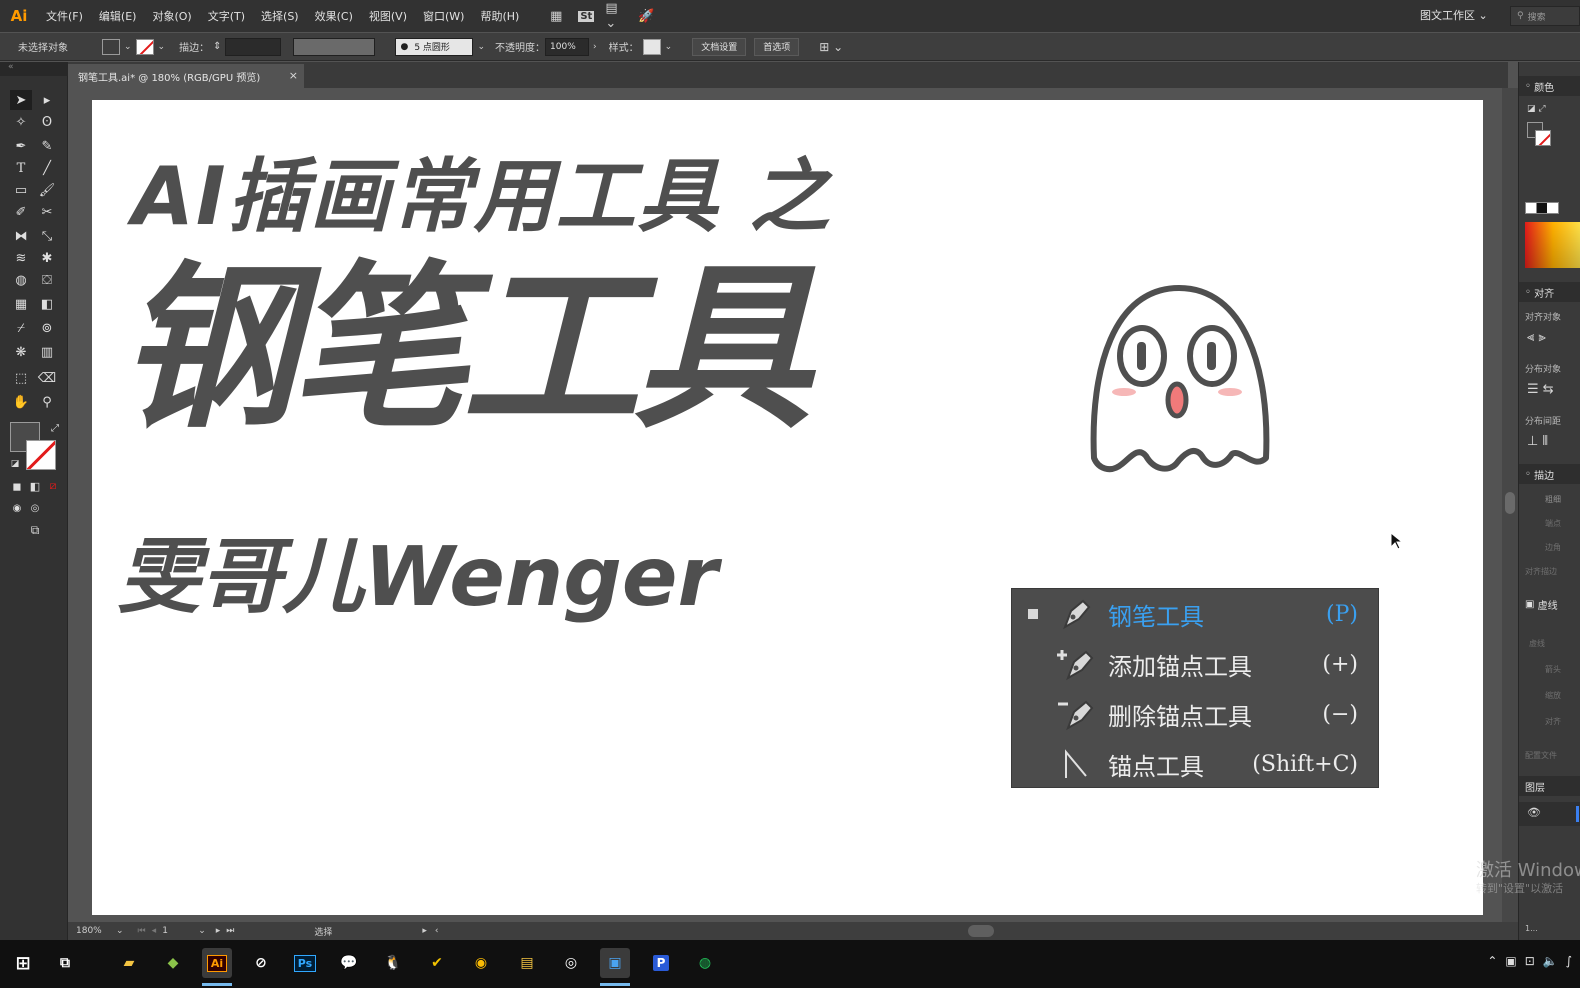  What do you see at coordinates (21, 146) in the screenshot?
I see `pen-tool-icon: ✒` at bounding box center [21, 146].